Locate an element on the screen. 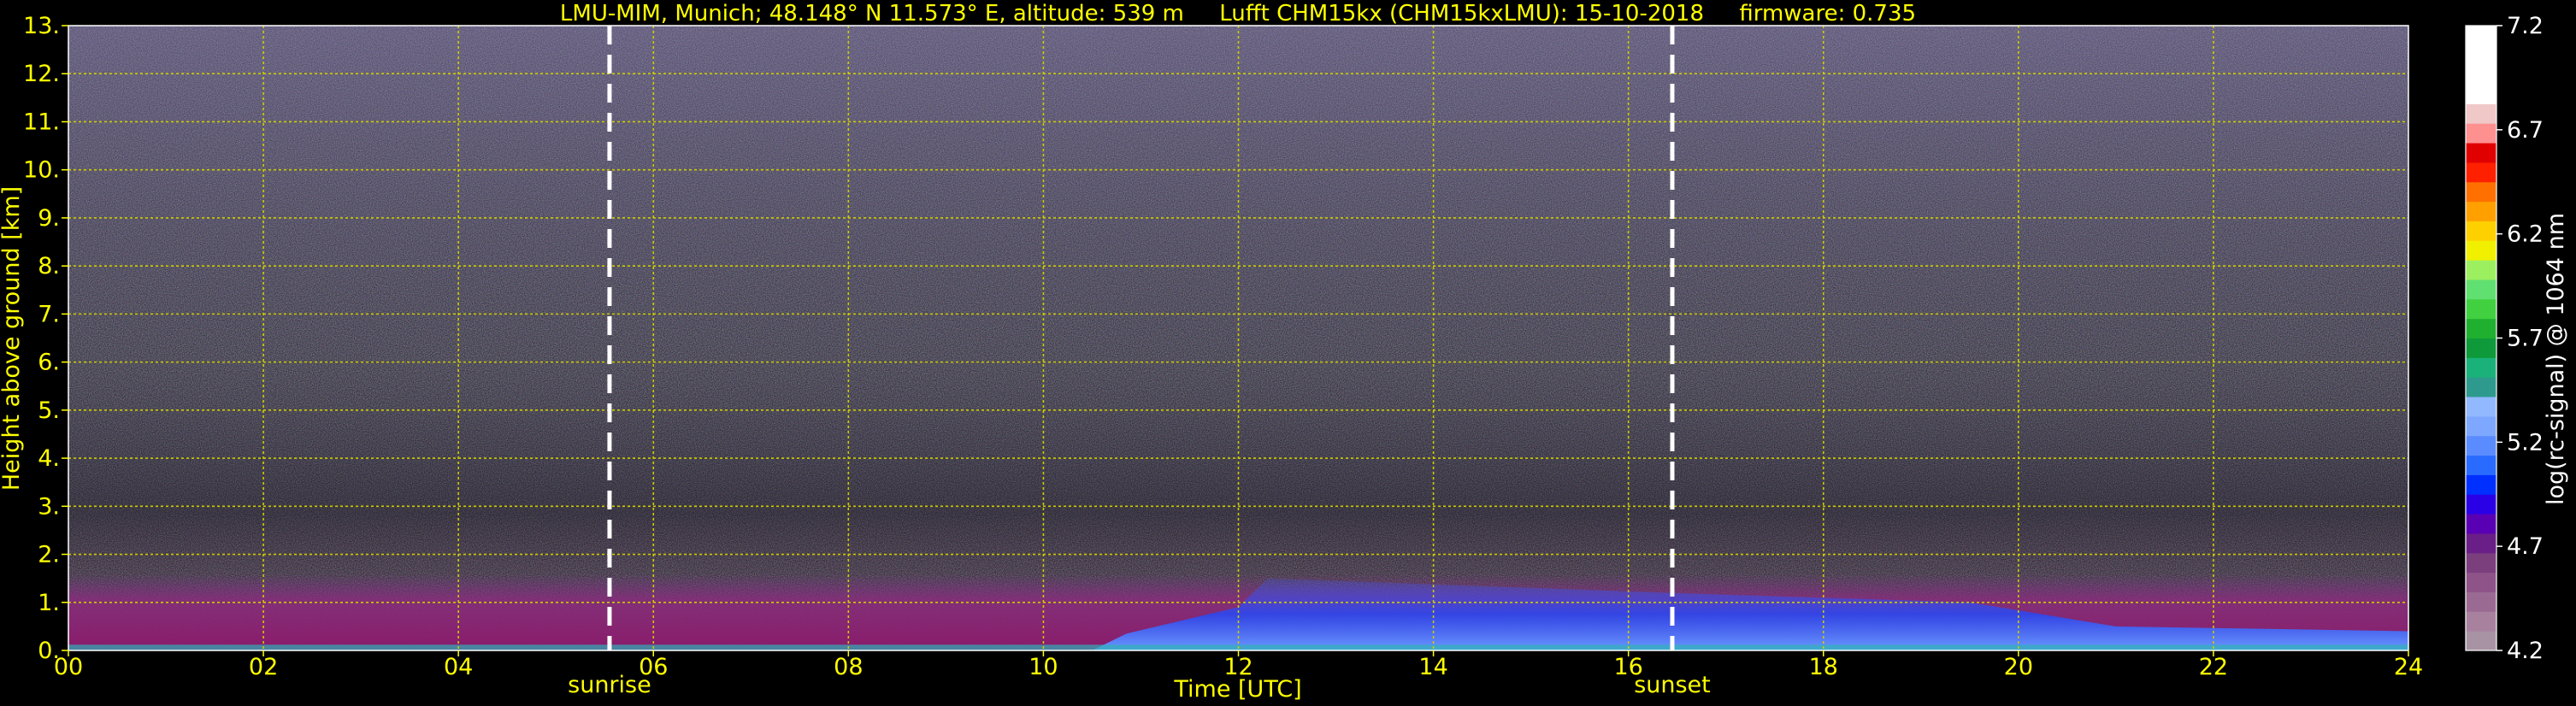  y-tick-label: 13. is located at coordinates (41, 26).